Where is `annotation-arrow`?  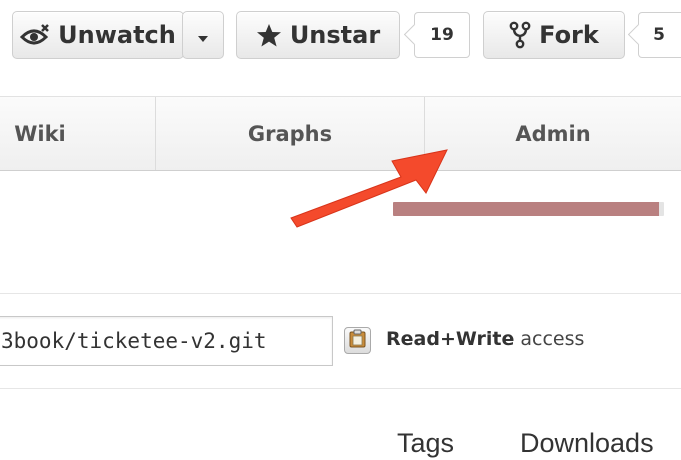
annotation-arrow is located at coordinates (369, 188).